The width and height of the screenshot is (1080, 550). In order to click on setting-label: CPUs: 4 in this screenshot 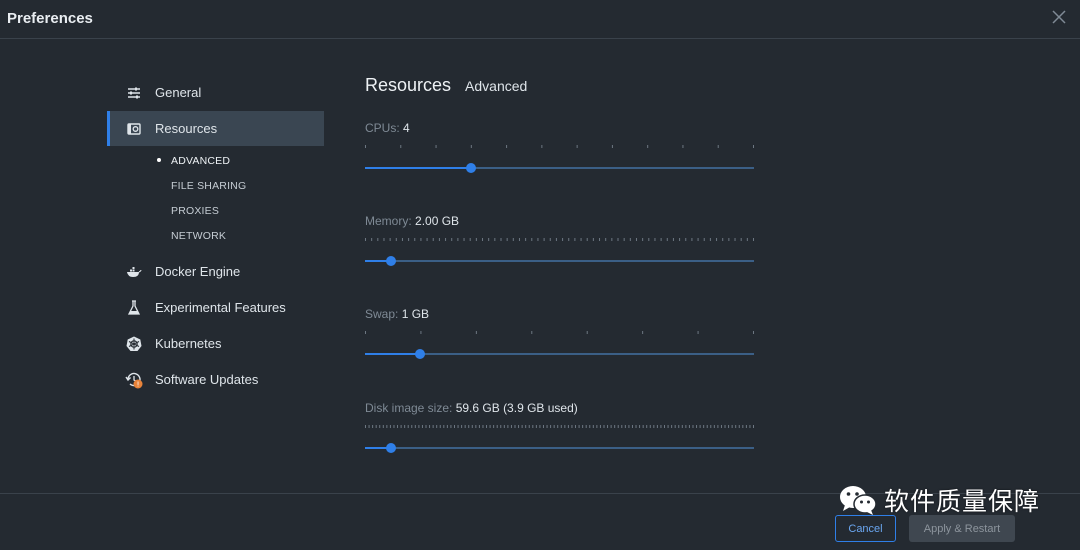, I will do `click(387, 128)`.